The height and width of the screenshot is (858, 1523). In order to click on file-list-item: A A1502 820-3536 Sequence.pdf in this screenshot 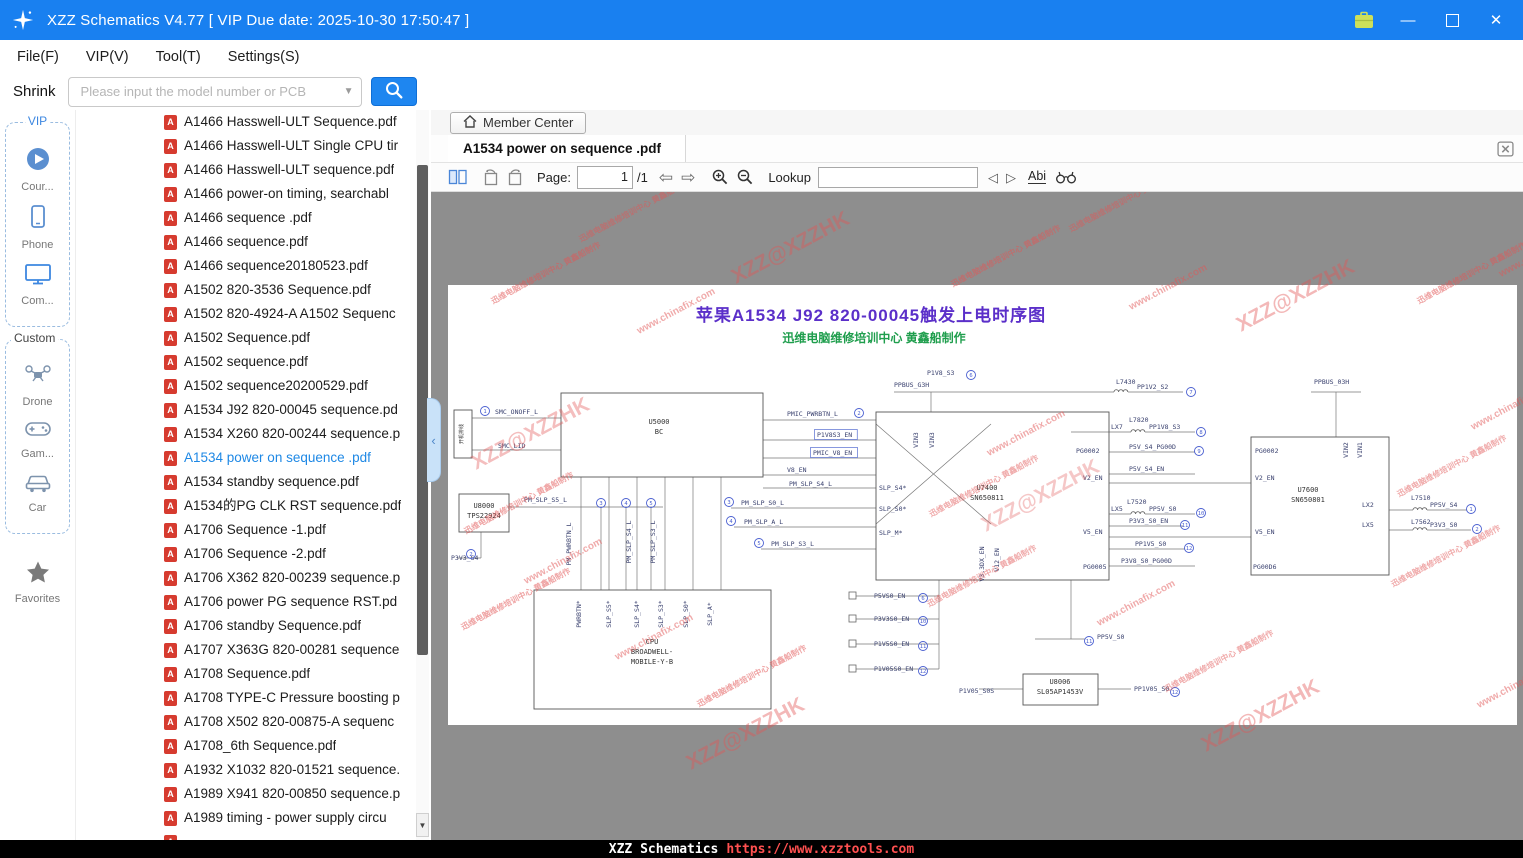, I will do `click(245, 290)`.